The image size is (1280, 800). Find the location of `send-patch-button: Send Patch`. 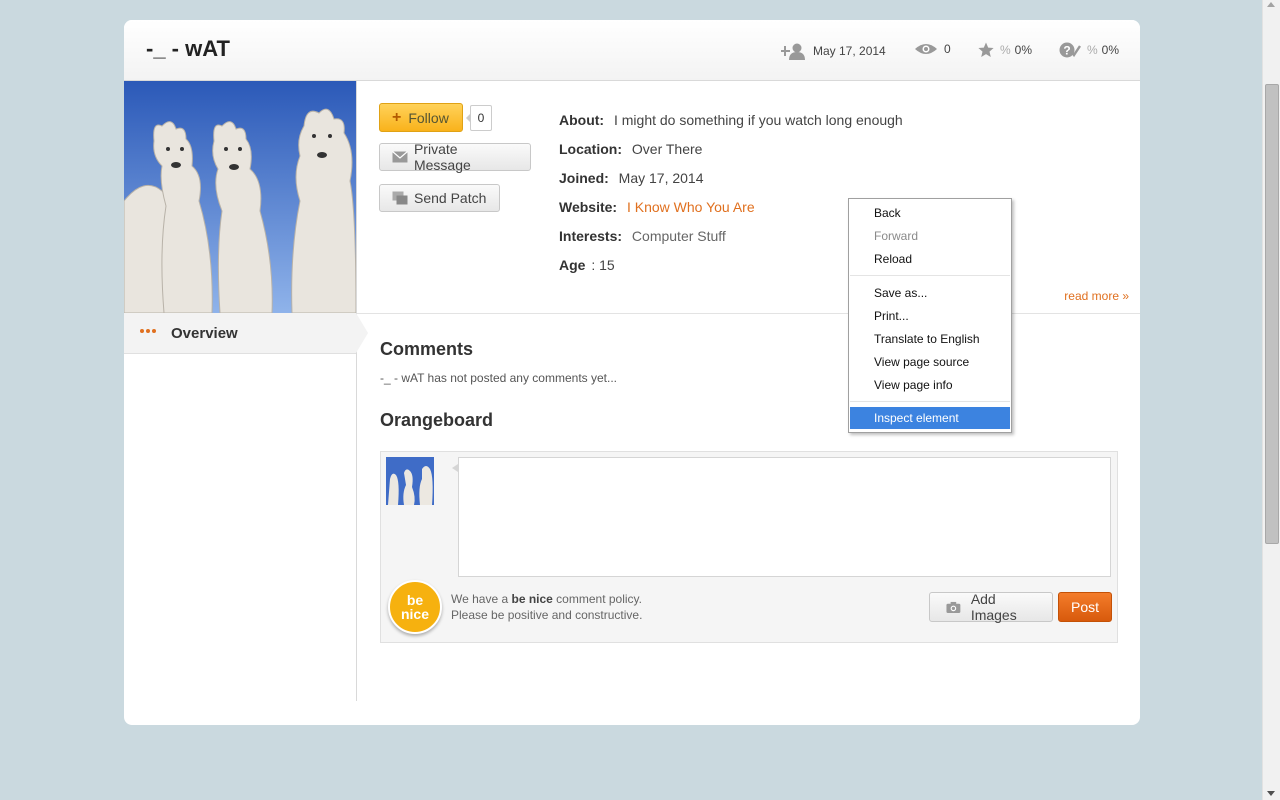

send-patch-button: Send Patch is located at coordinates (439, 198).